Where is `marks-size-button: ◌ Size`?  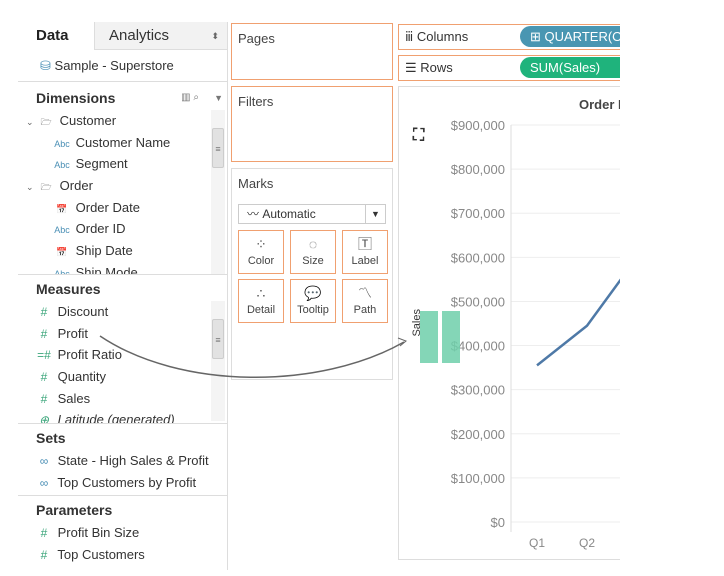
marks-size-button: ◌ Size is located at coordinates (313, 252).